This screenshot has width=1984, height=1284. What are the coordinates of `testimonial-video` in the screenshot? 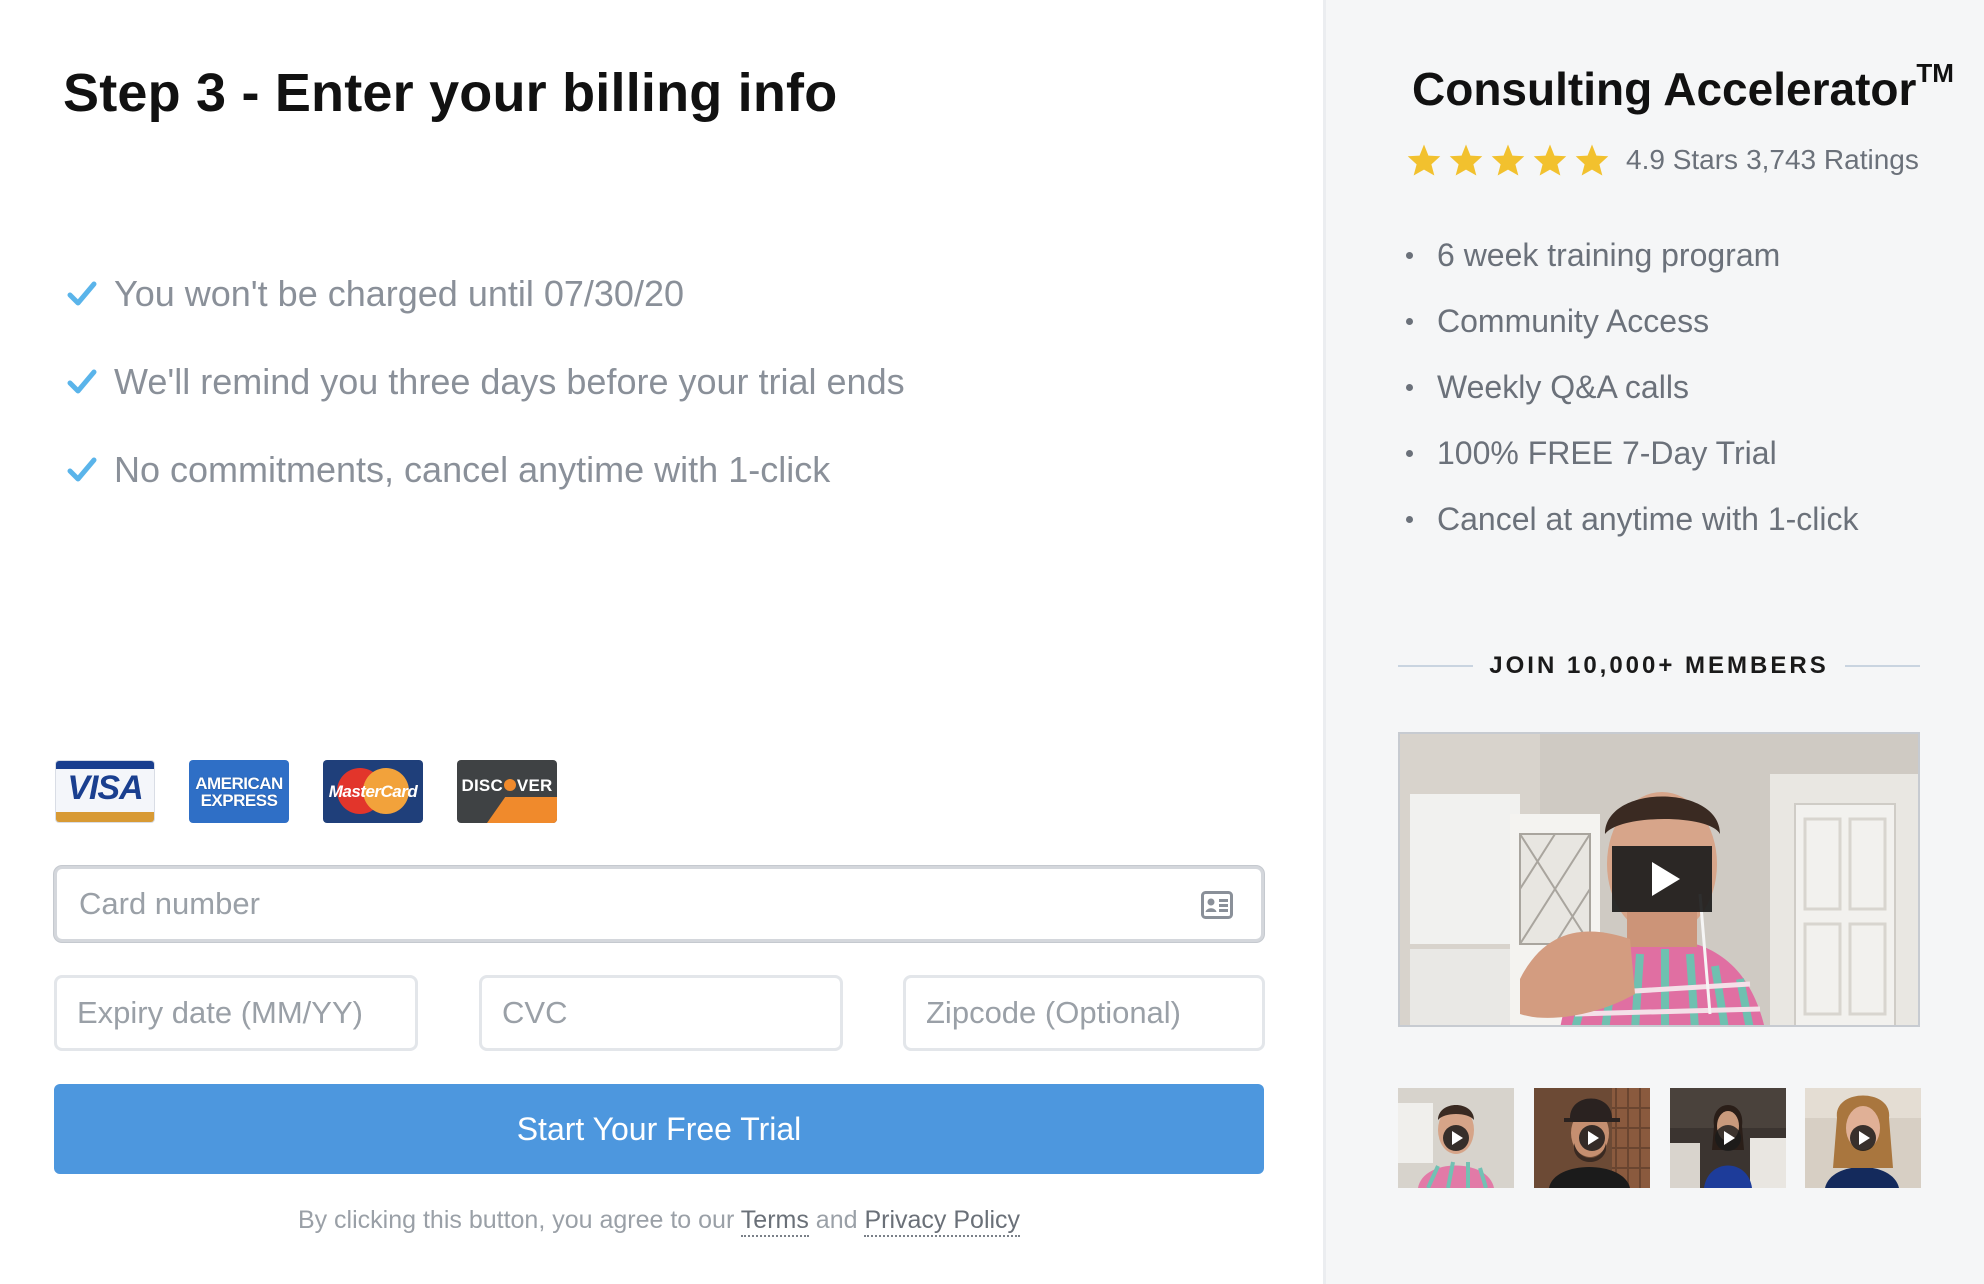 It's located at (1659, 879).